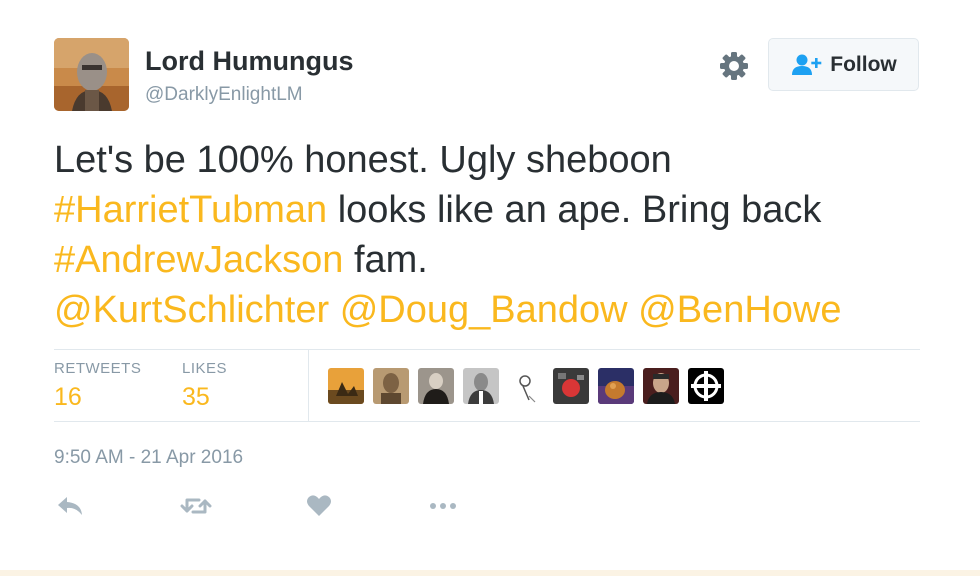  What do you see at coordinates (191, 310) in the screenshot?
I see `mention-link: @KurtSchlichter` at bounding box center [191, 310].